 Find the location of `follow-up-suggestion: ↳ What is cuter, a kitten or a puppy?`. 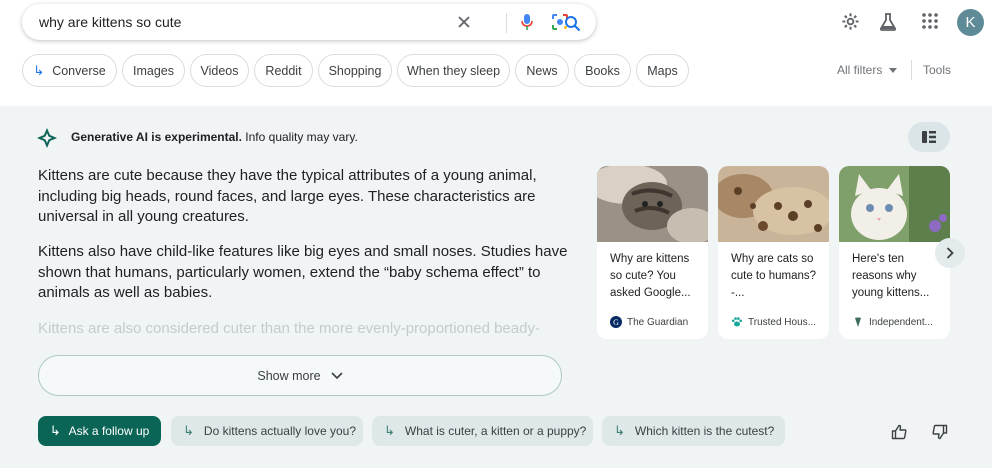

follow-up-suggestion: ↳ What is cuter, a kitten or a puppy? is located at coordinates (482, 431).